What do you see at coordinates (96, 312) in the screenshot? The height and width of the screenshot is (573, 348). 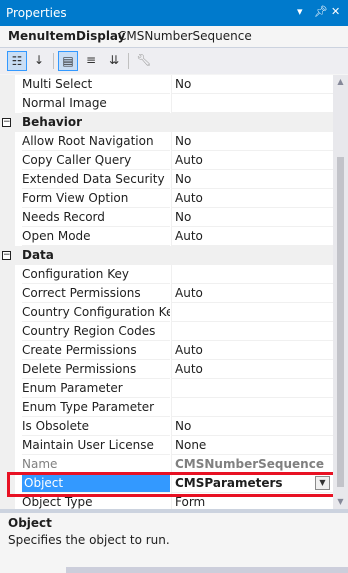 I see `property-name: Country Configuration Key` at bounding box center [96, 312].